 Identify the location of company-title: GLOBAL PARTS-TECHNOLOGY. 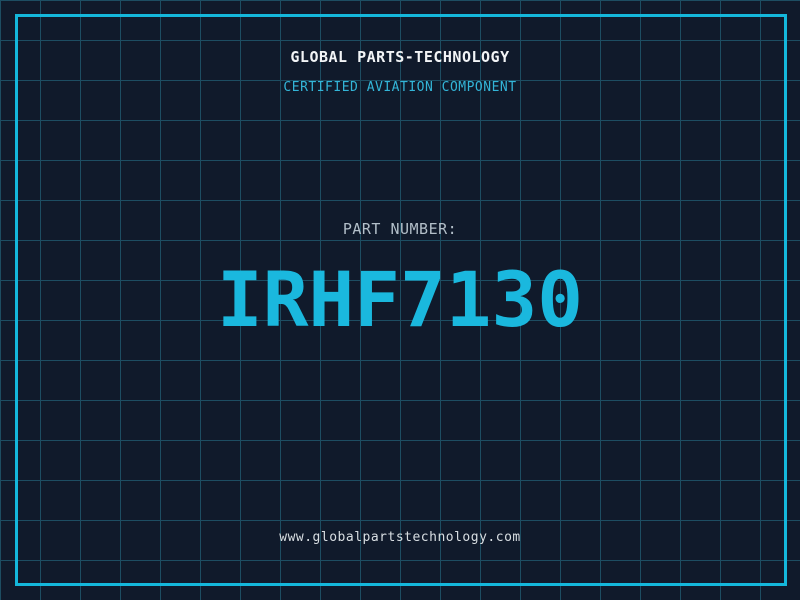
(400, 57).